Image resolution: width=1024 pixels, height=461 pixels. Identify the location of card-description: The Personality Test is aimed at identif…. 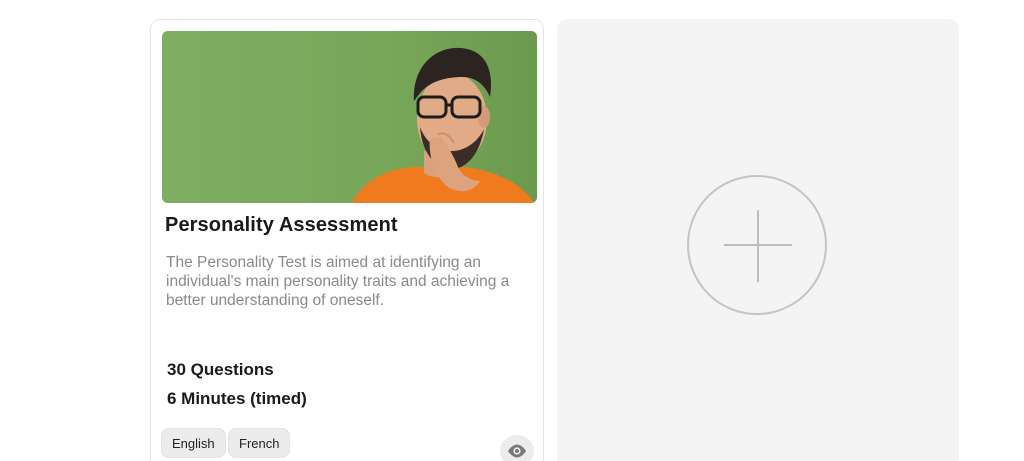
(338, 281).